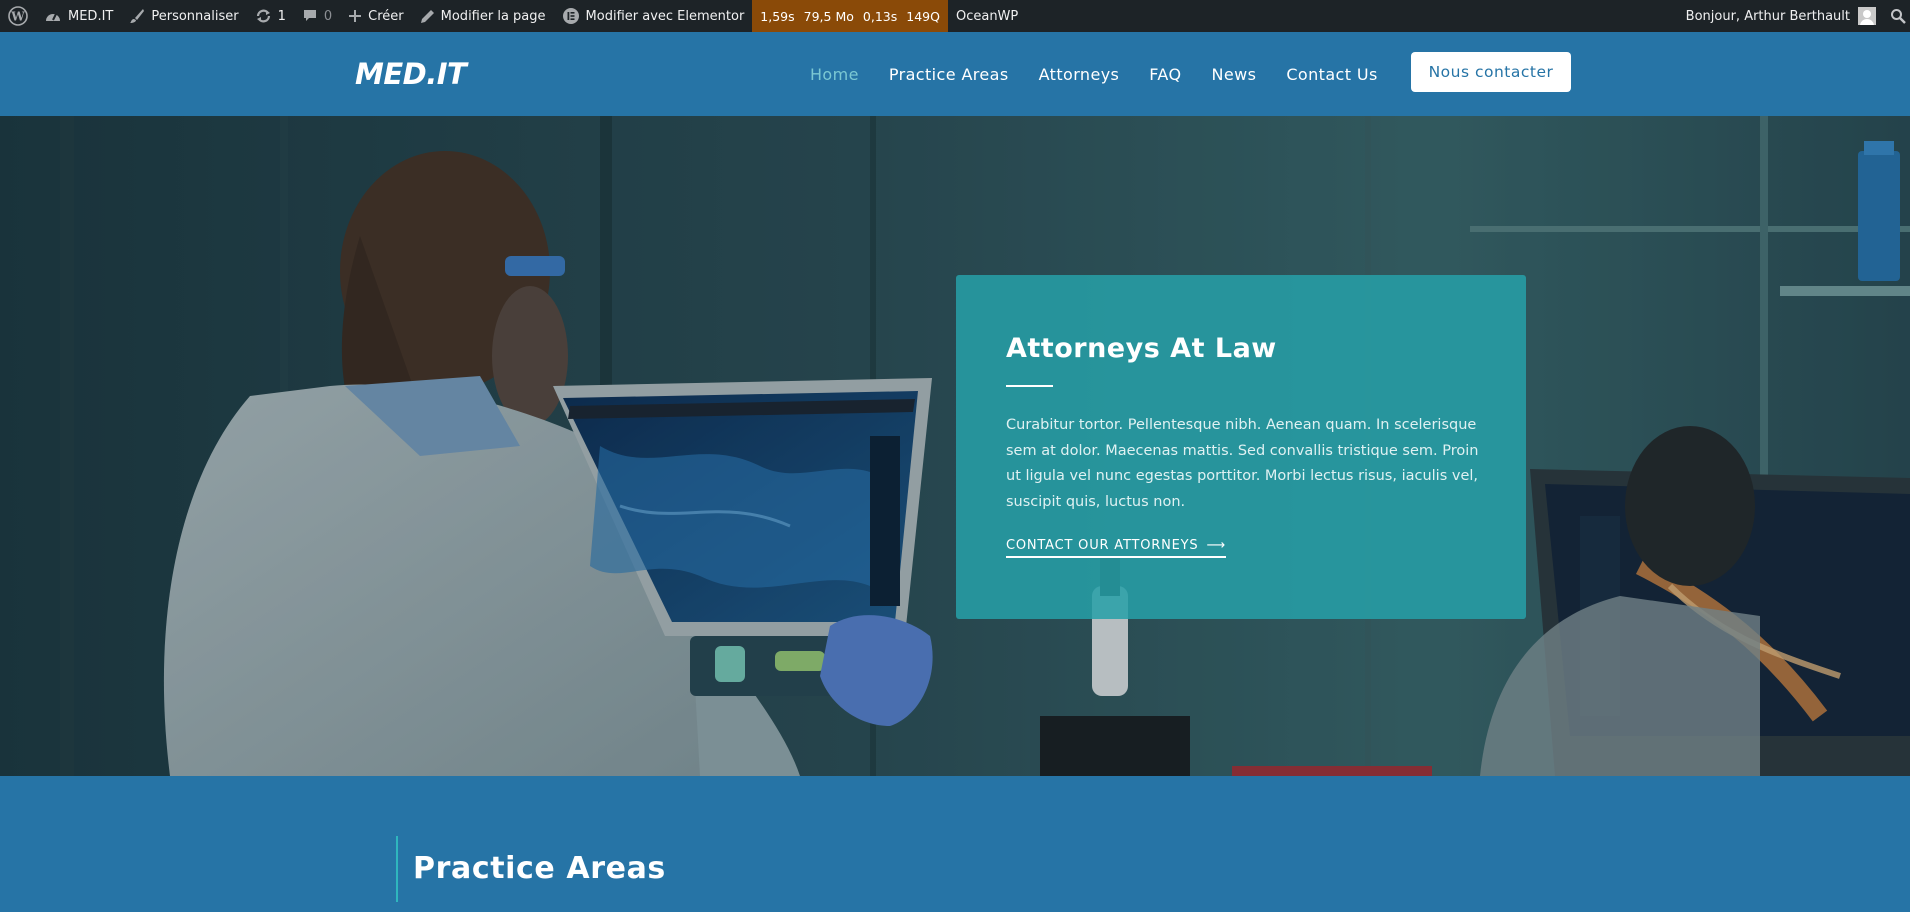 This screenshot has height=912, width=1910. What do you see at coordinates (1867, 16) in the screenshot?
I see `avatar` at bounding box center [1867, 16].